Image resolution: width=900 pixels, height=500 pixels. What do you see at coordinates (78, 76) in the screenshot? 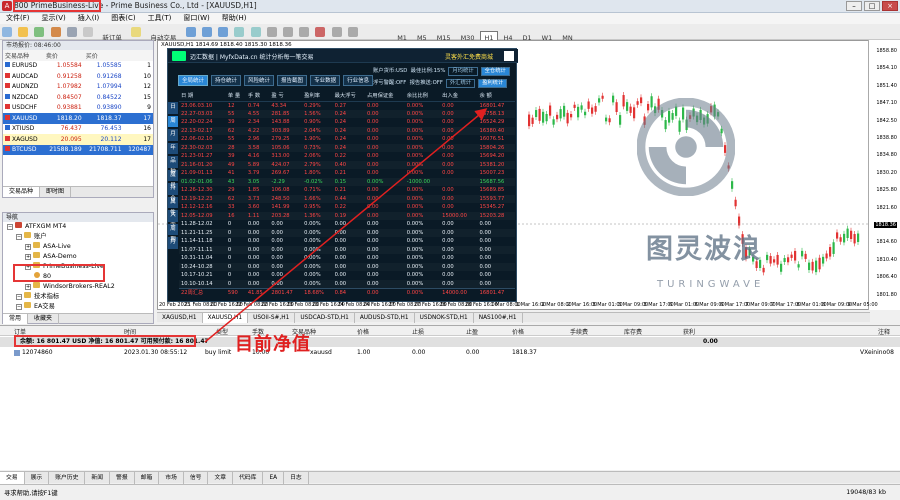
I see `market-row-audcad: AUDCAD 0.91258 0.91268 10` at bounding box center [78, 76].